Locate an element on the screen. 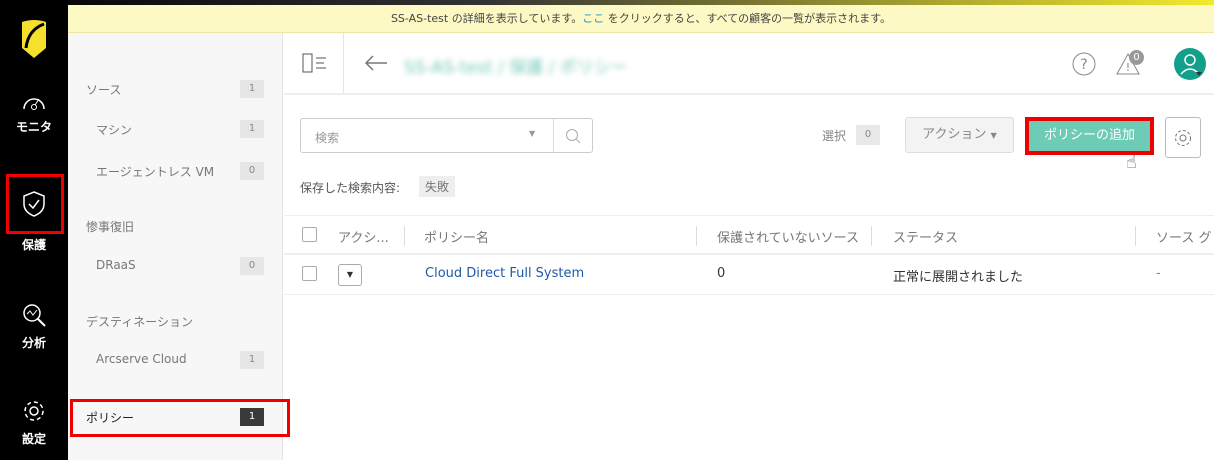  search-placeholder: 検索 is located at coordinates (327, 138).